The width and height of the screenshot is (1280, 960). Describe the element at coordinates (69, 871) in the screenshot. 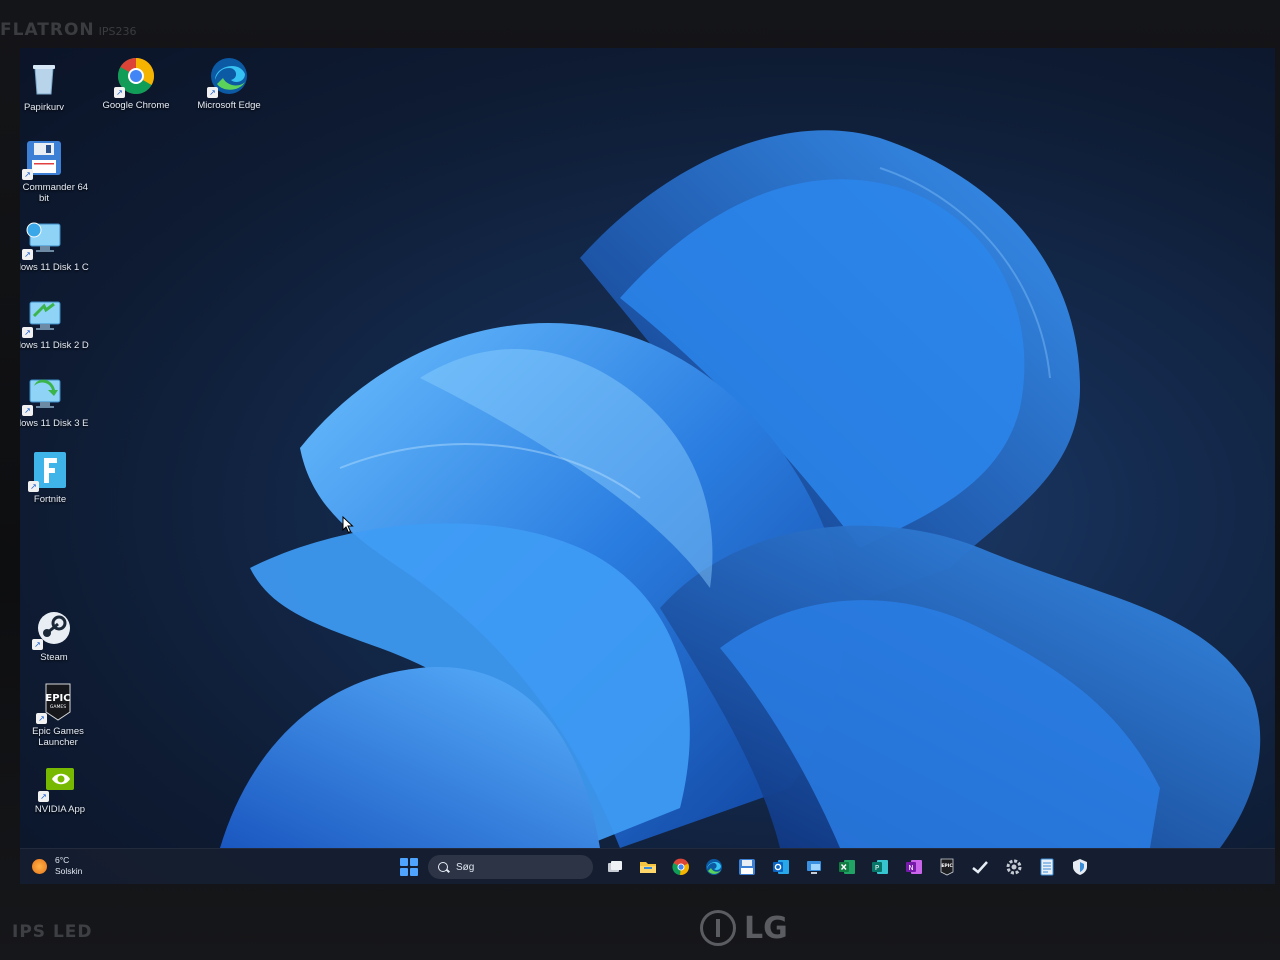

I see `weather-condition: Solskin` at that location.